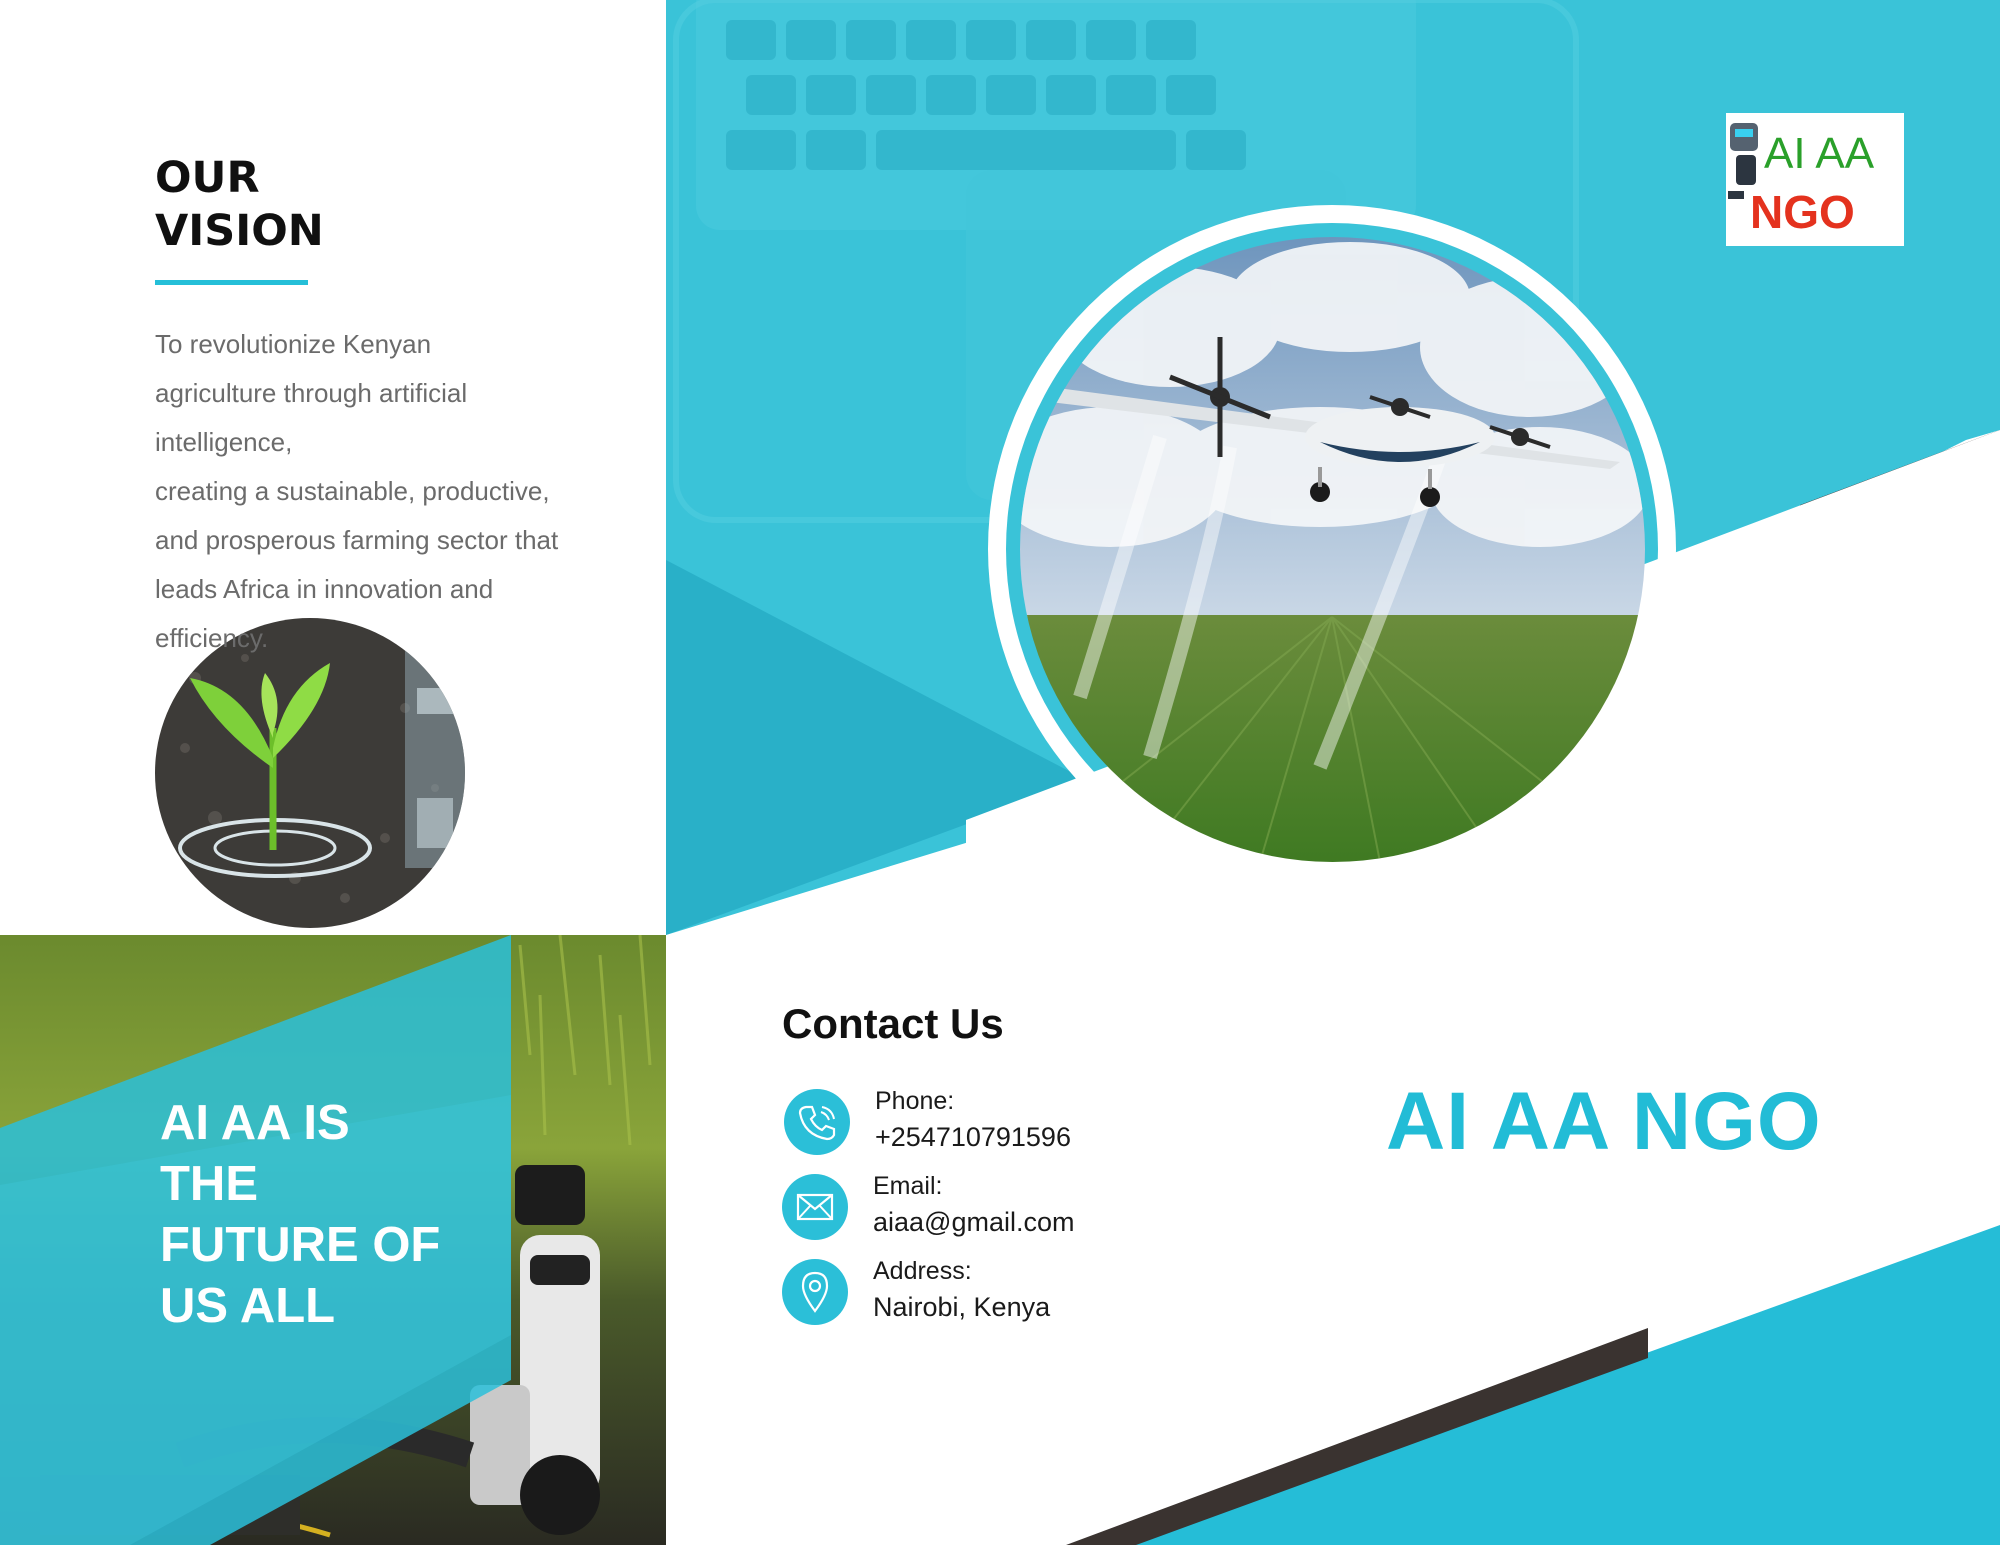 The width and height of the screenshot is (2000, 1545). What do you see at coordinates (962, 1307) in the screenshot?
I see `address-value: Nairobi, Kenya` at bounding box center [962, 1307].